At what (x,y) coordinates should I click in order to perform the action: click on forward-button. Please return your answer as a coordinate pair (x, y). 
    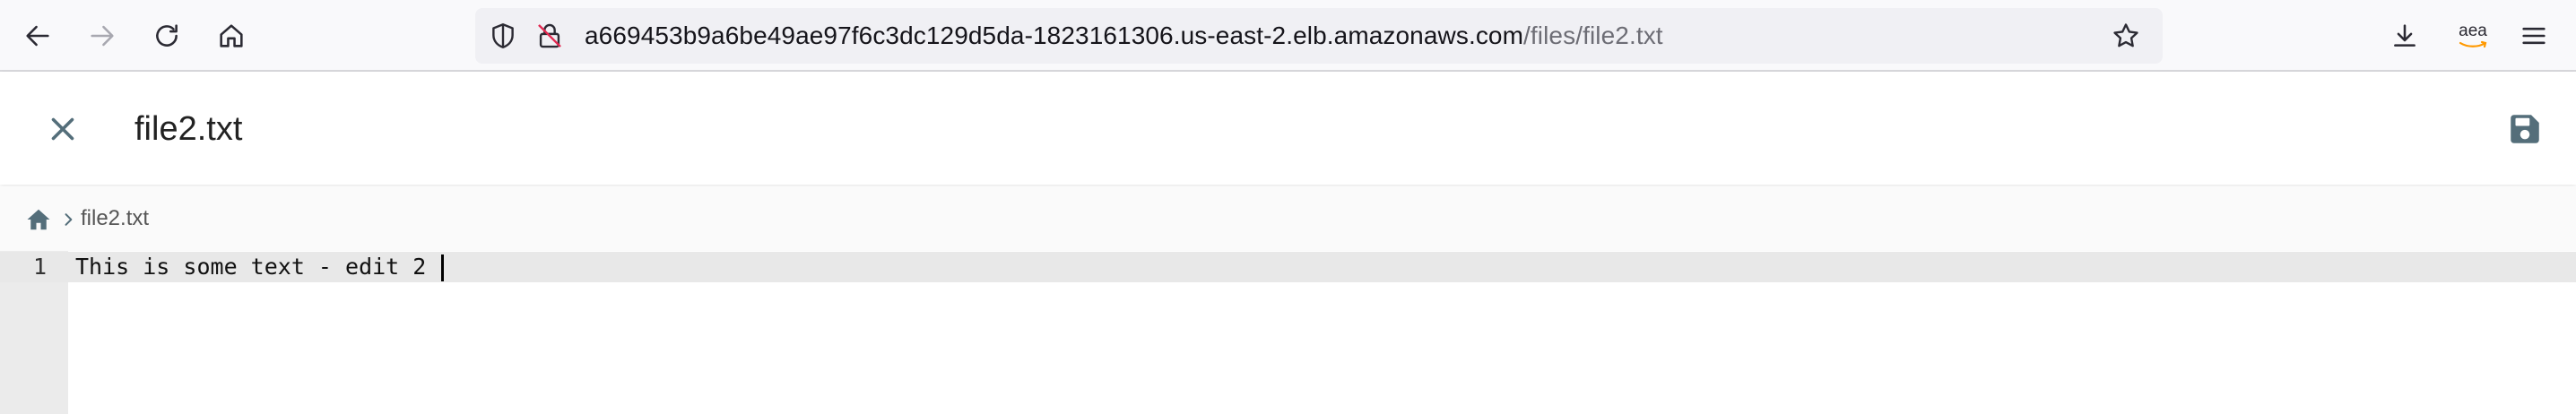
    Looking at the image, I should click on (102, 35).